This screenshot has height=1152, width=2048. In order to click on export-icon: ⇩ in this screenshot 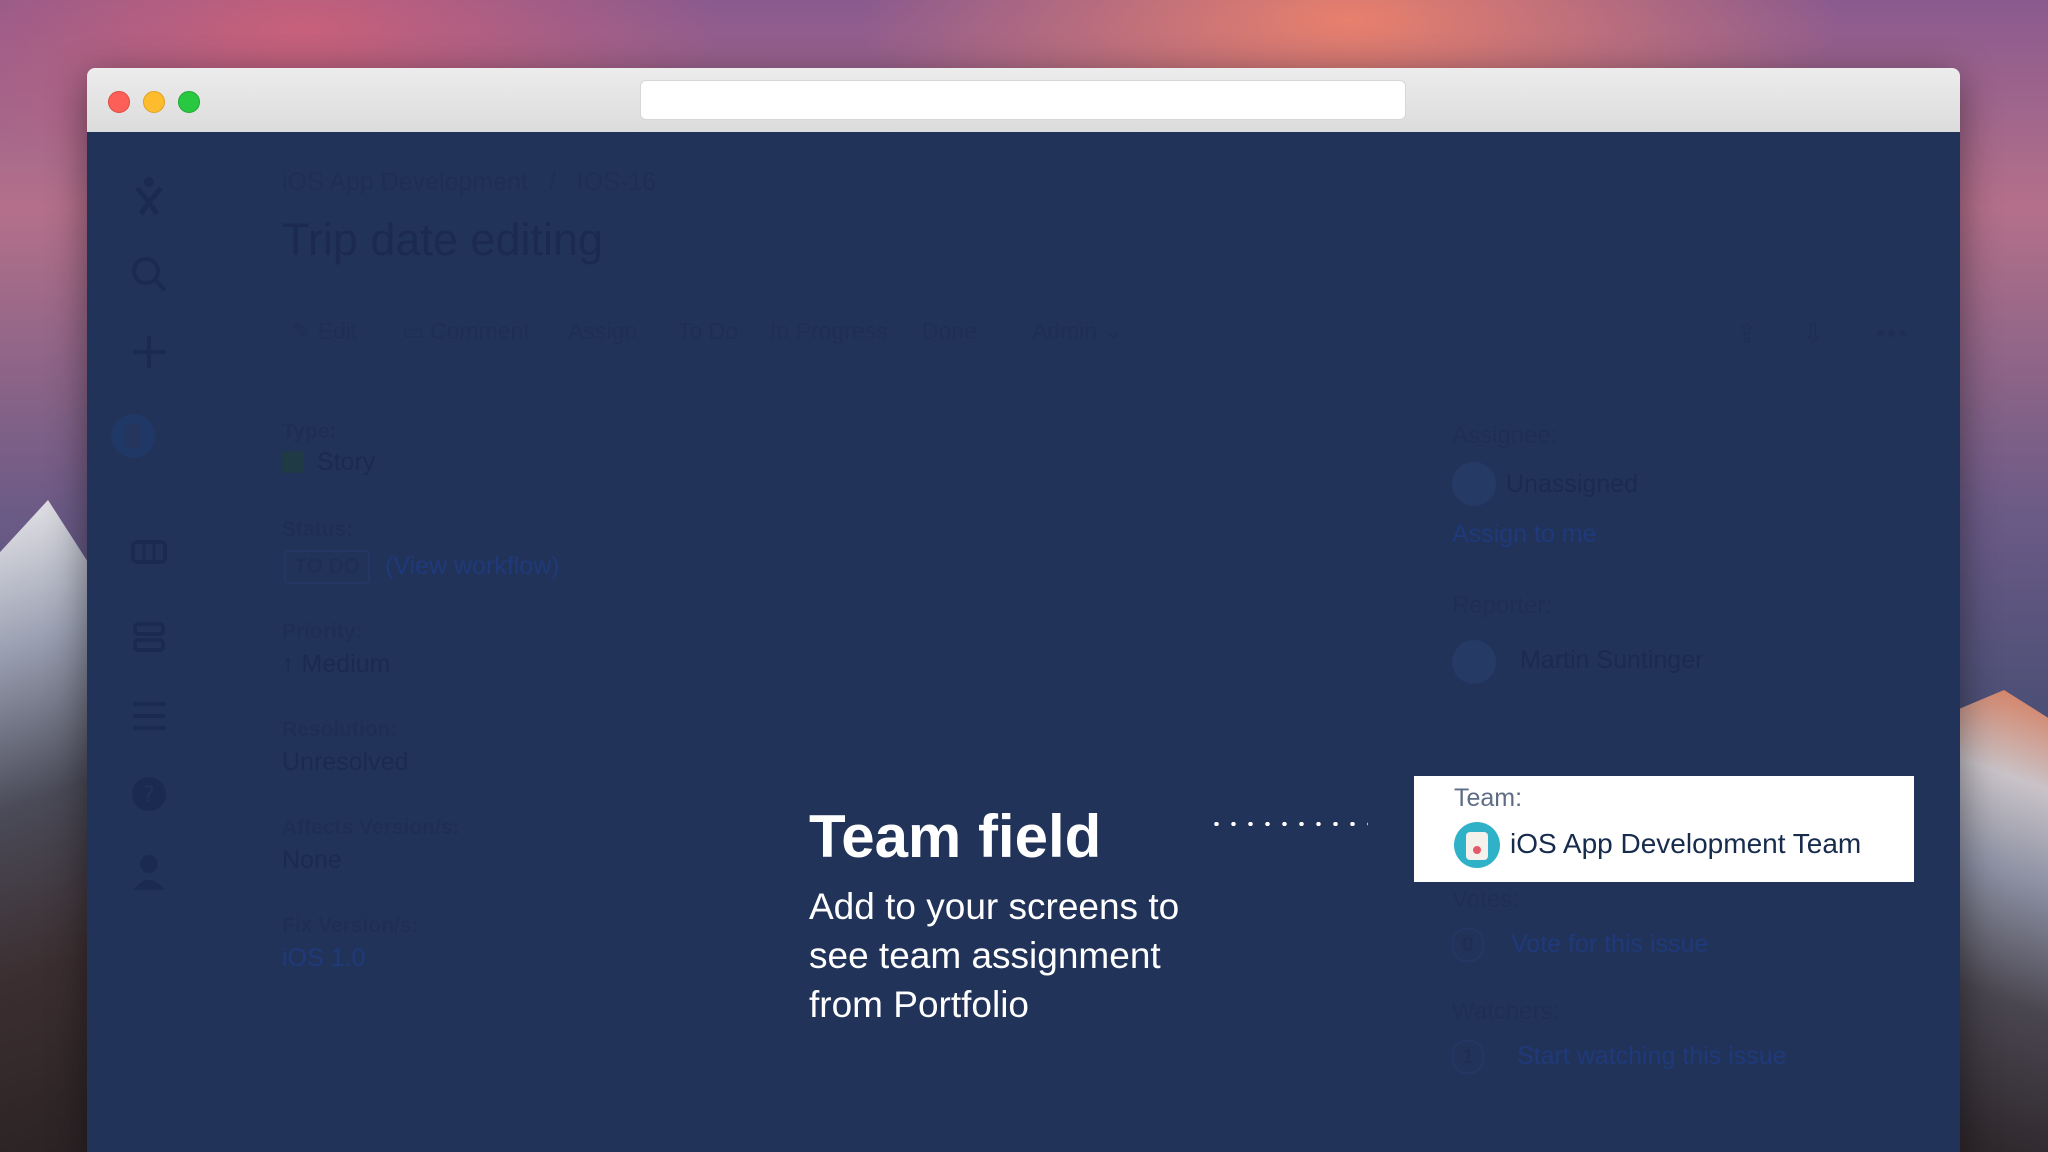, I will do `click(1819, 333)`.